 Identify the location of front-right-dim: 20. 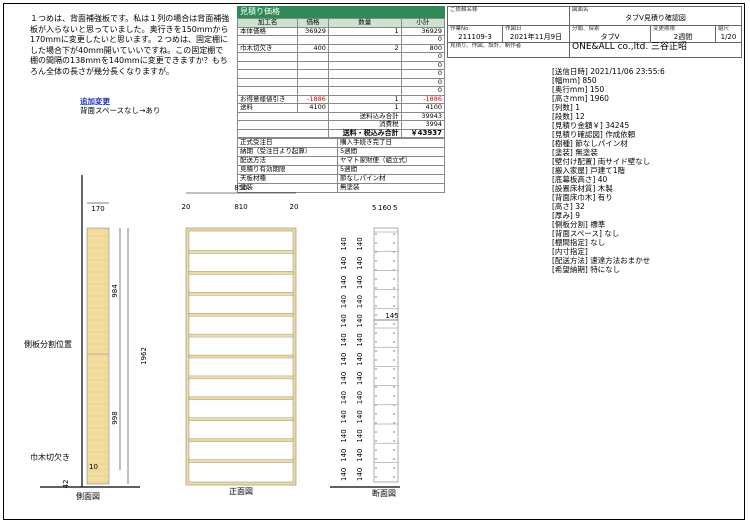
(294, 207).